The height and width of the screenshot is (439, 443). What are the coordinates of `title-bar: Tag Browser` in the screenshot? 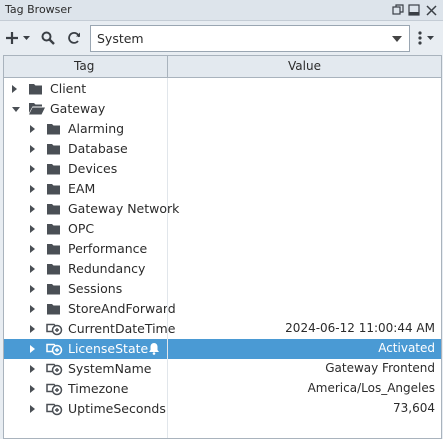 It's located at (221, 10).